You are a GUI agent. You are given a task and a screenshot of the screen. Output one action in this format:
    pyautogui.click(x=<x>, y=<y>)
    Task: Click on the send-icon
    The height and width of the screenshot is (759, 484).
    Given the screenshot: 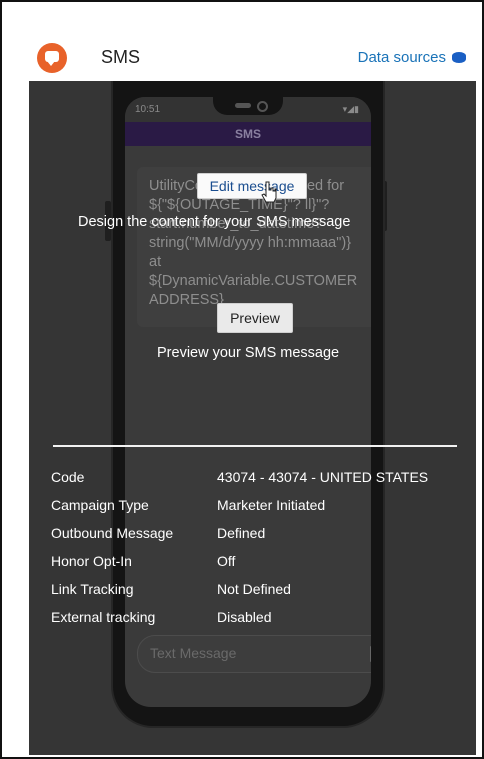 What is the action you would take?
    pyautogui.click(x=370, y=654)
    